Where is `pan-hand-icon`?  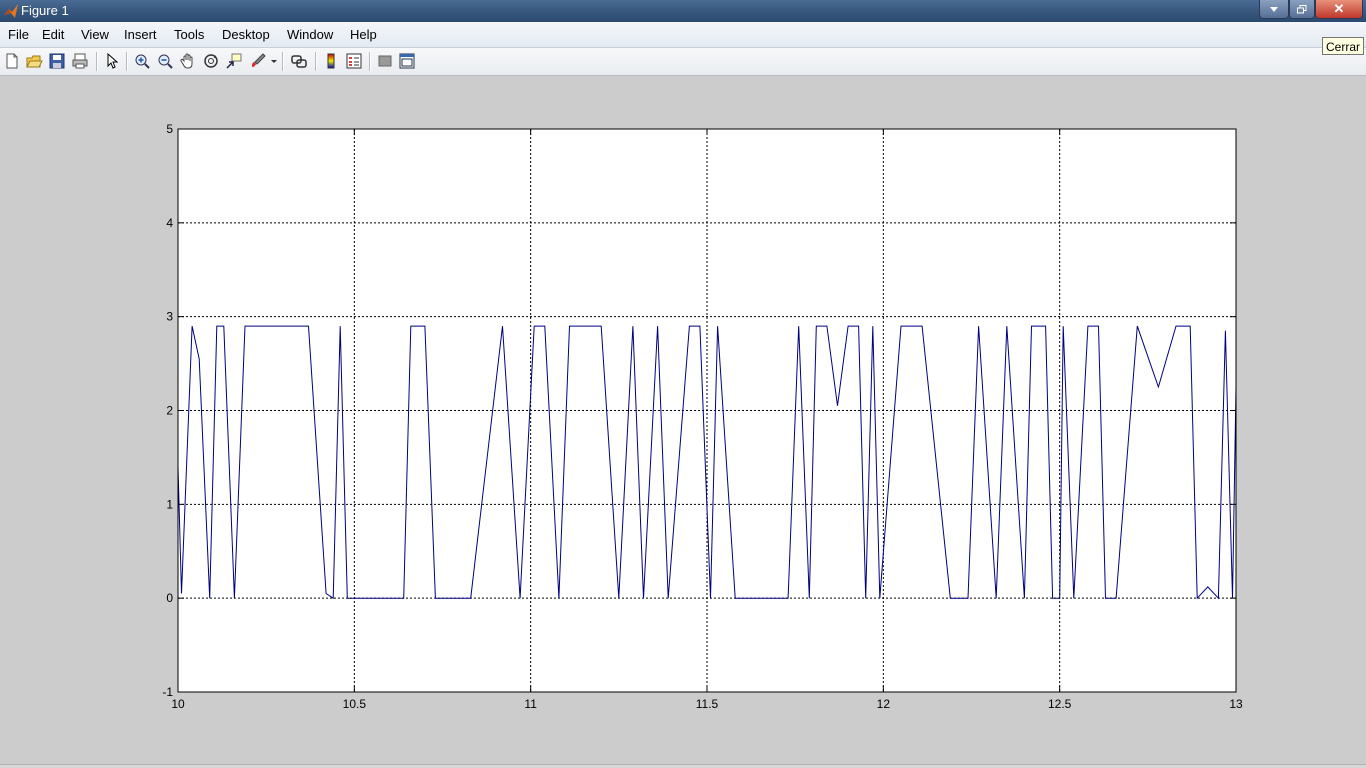
pan-hand-icon is located at coordinates (188, 61).